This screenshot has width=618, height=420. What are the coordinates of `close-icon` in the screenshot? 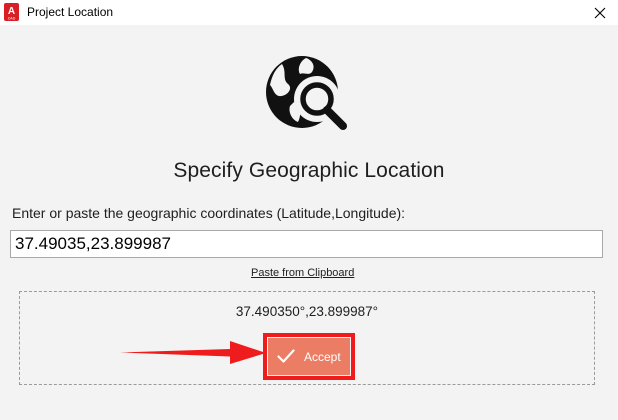 It's located at (600, 12).